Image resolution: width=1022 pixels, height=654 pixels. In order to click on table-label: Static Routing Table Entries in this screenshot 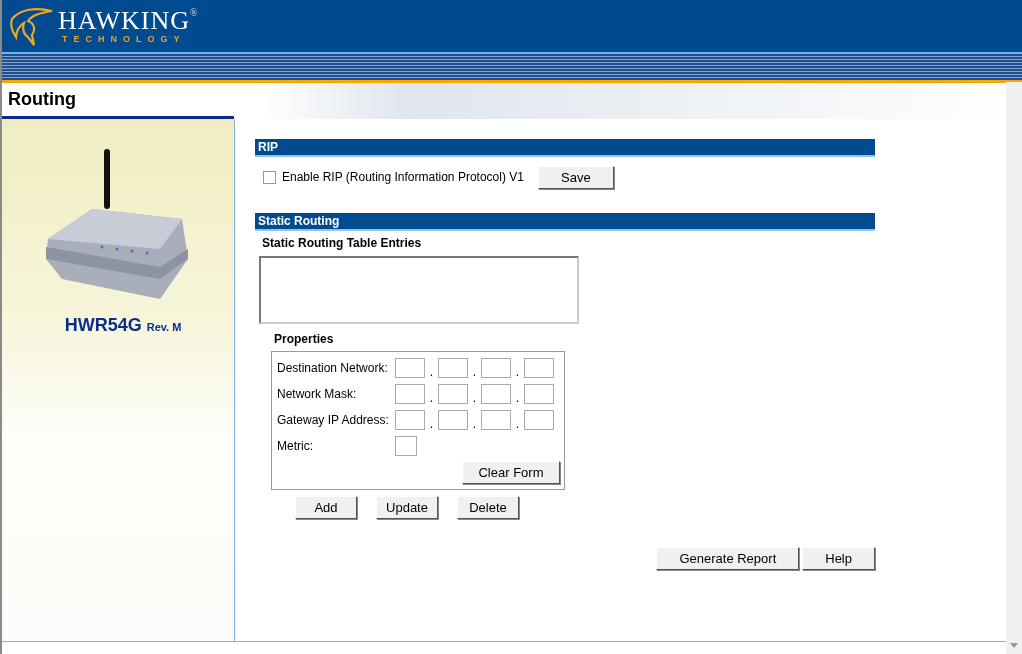, I will do `click(342, 243)`.